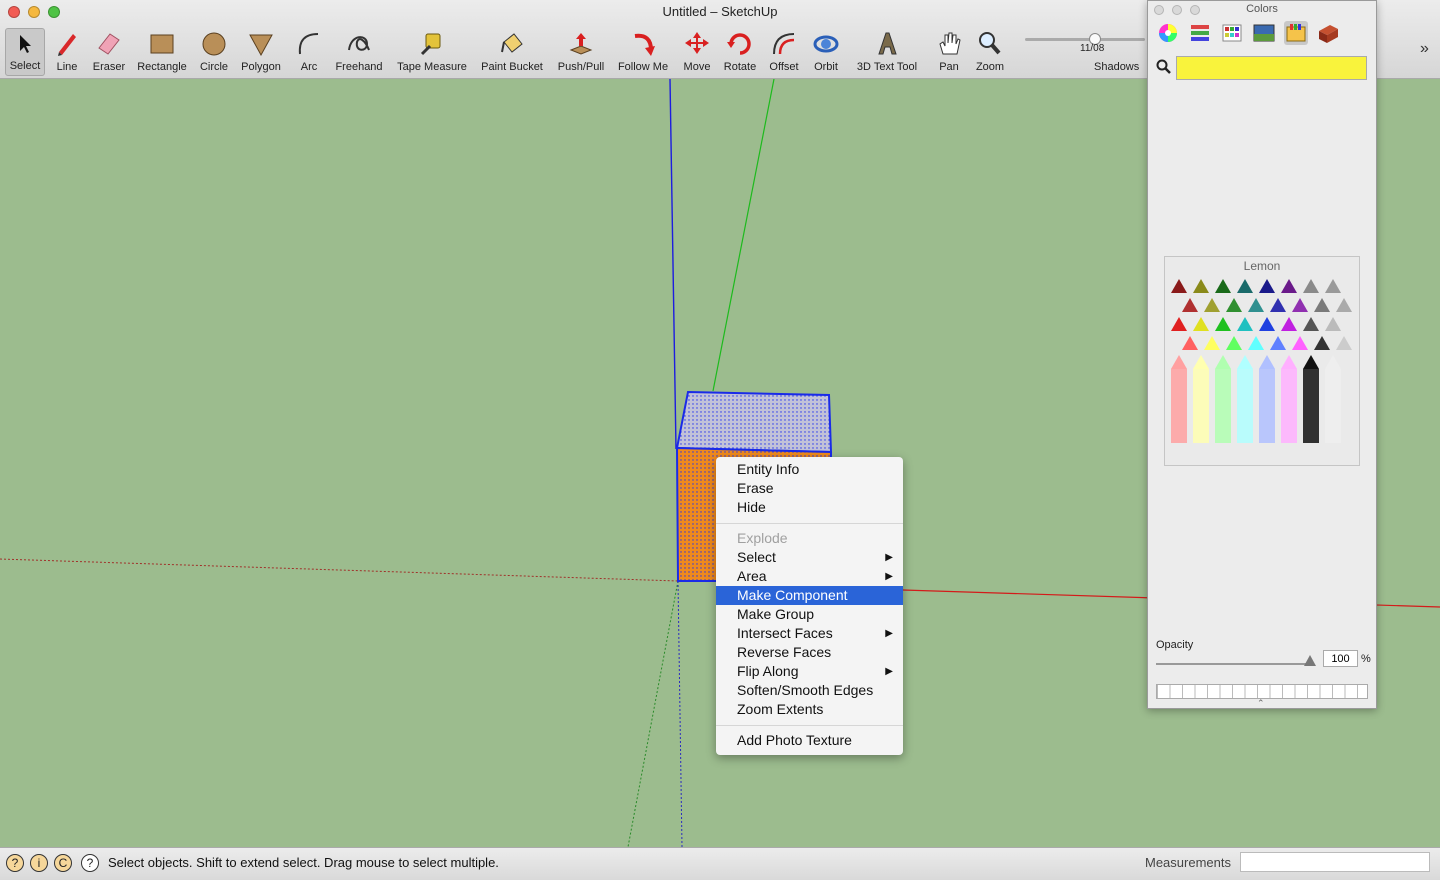 The width and height of the screenshot is (1440, 880). What do you see at coordinates (162, 51) in the screenshot?
I see `tool-rectangle: Rectangle` at bounding box center [162, 51].